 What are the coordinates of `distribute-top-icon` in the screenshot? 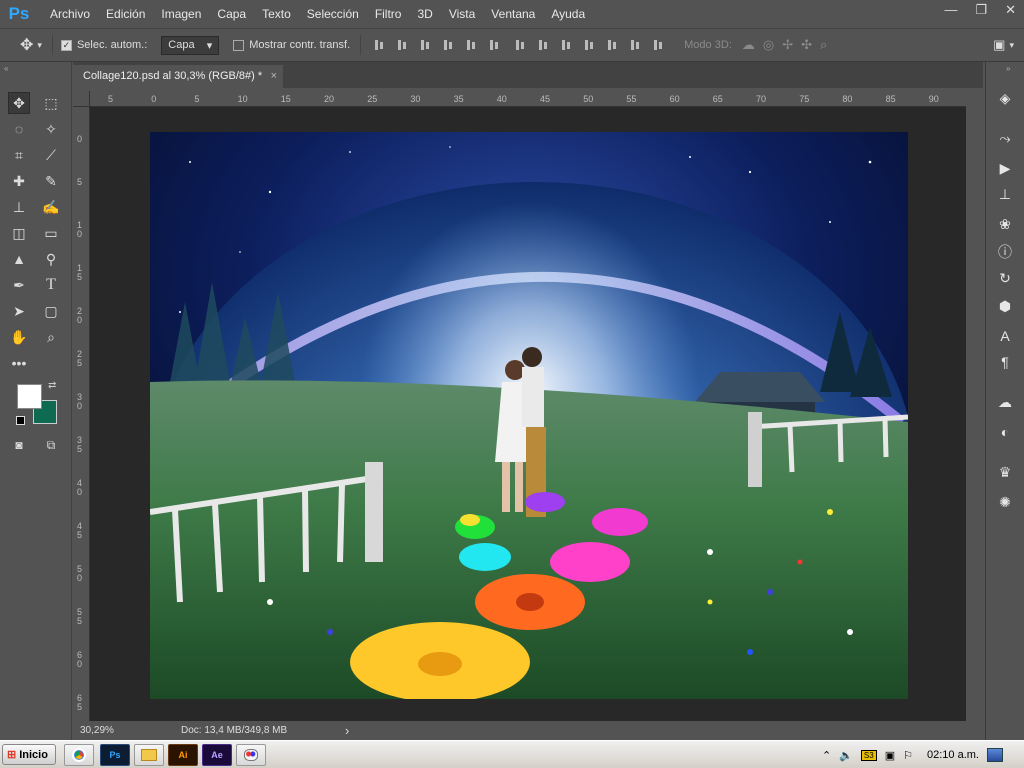 It's located at (521, 45).